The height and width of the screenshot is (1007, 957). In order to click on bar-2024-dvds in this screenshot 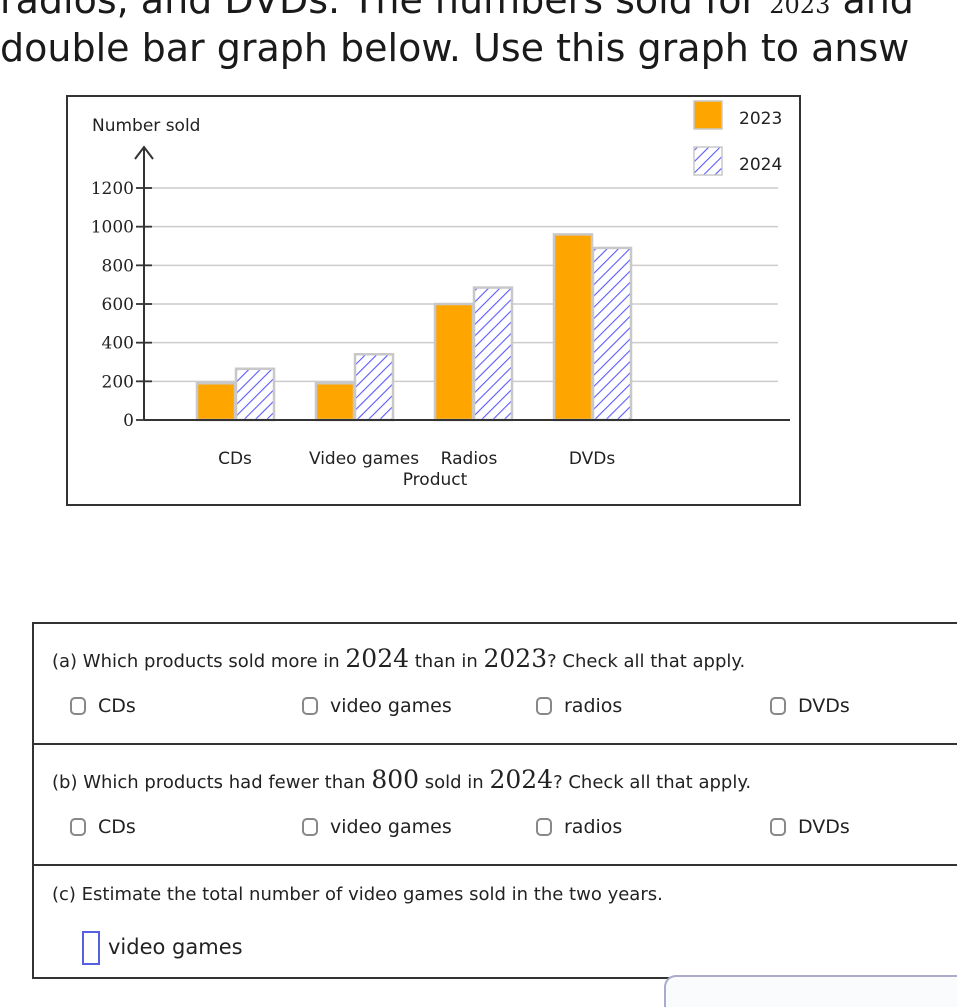, I will do `click(612, 334)`.